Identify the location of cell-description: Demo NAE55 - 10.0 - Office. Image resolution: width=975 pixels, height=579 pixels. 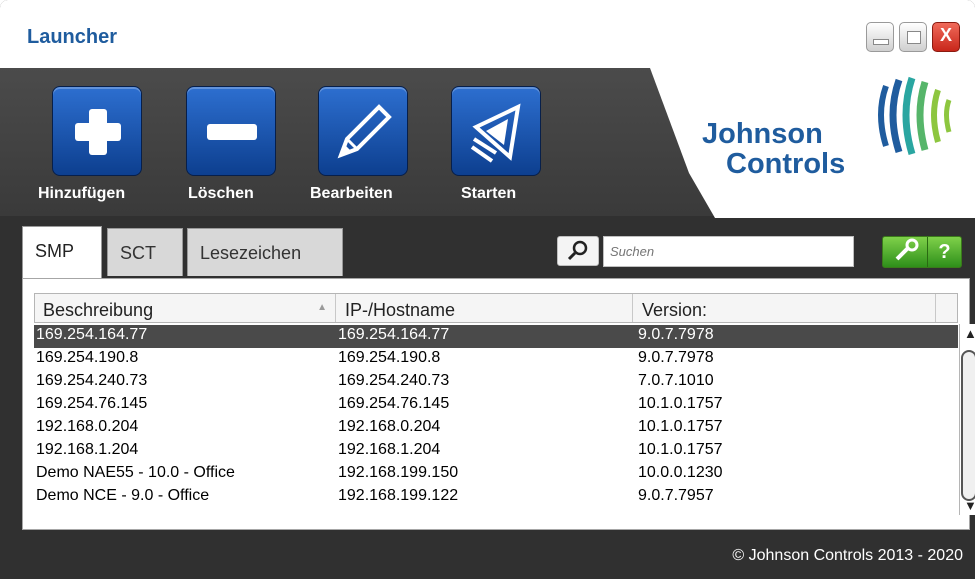
(135, 472).